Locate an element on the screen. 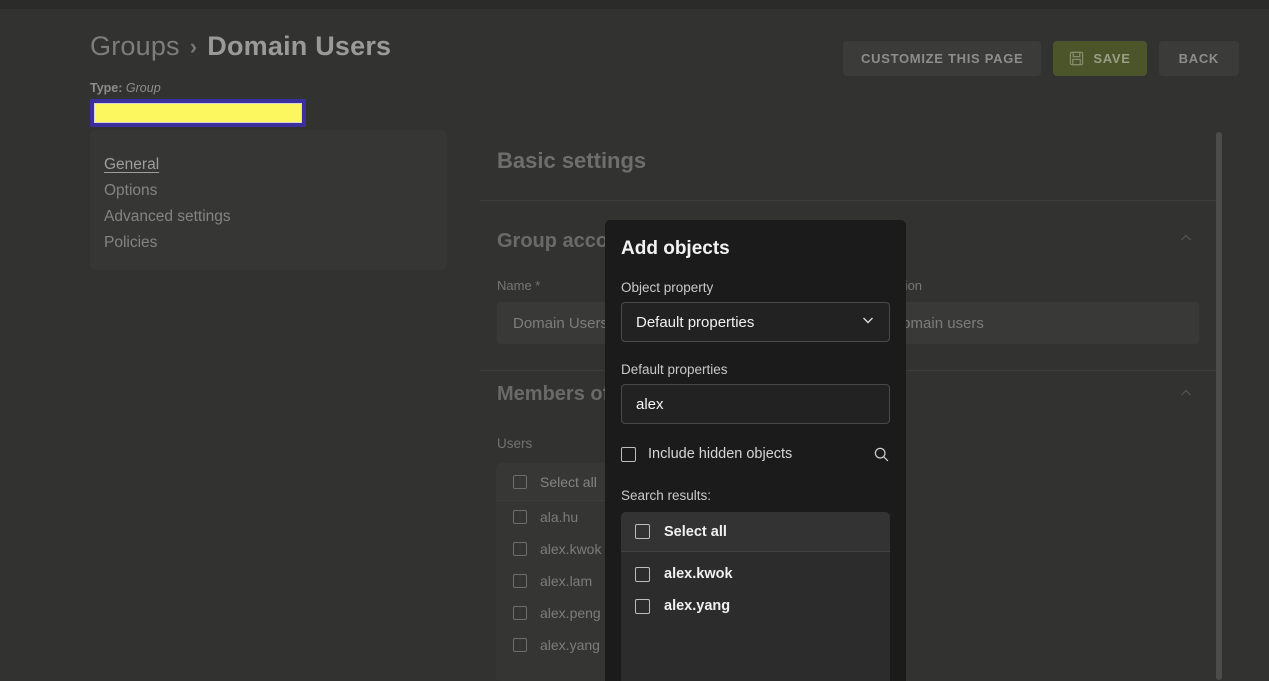 This screenshot has height=681, width=1269. member-label: alex.kwok is located at coordinates (571, 549).